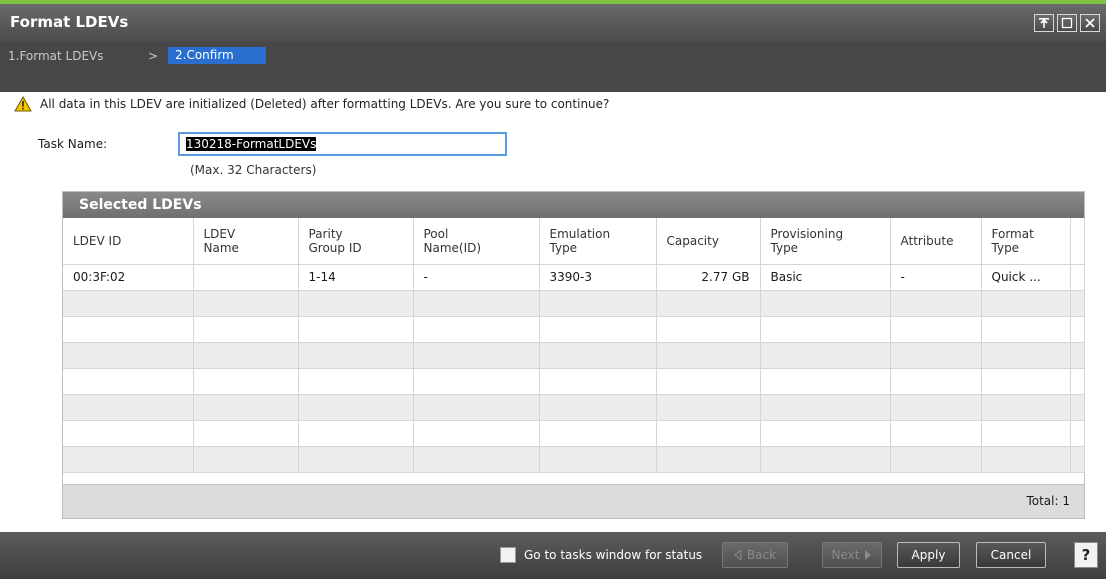 This screenshot has width=1106, height=579. Describe the element at coordinates (825, 241) in the screenshot. I see `column-header: Provisioning Type` at that location.